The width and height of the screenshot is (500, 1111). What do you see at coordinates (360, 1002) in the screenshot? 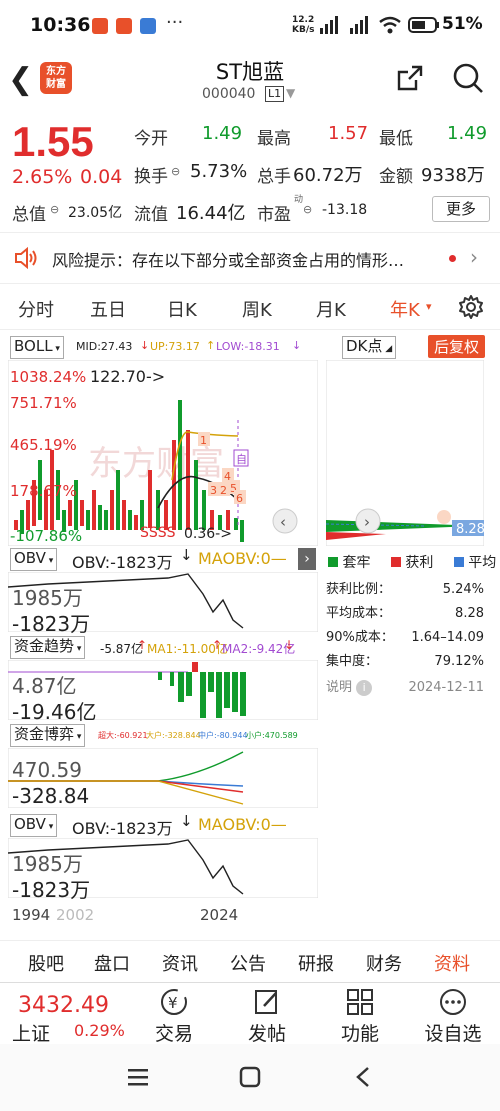
I see `grid-icon` at bounding box center [360, 1002].